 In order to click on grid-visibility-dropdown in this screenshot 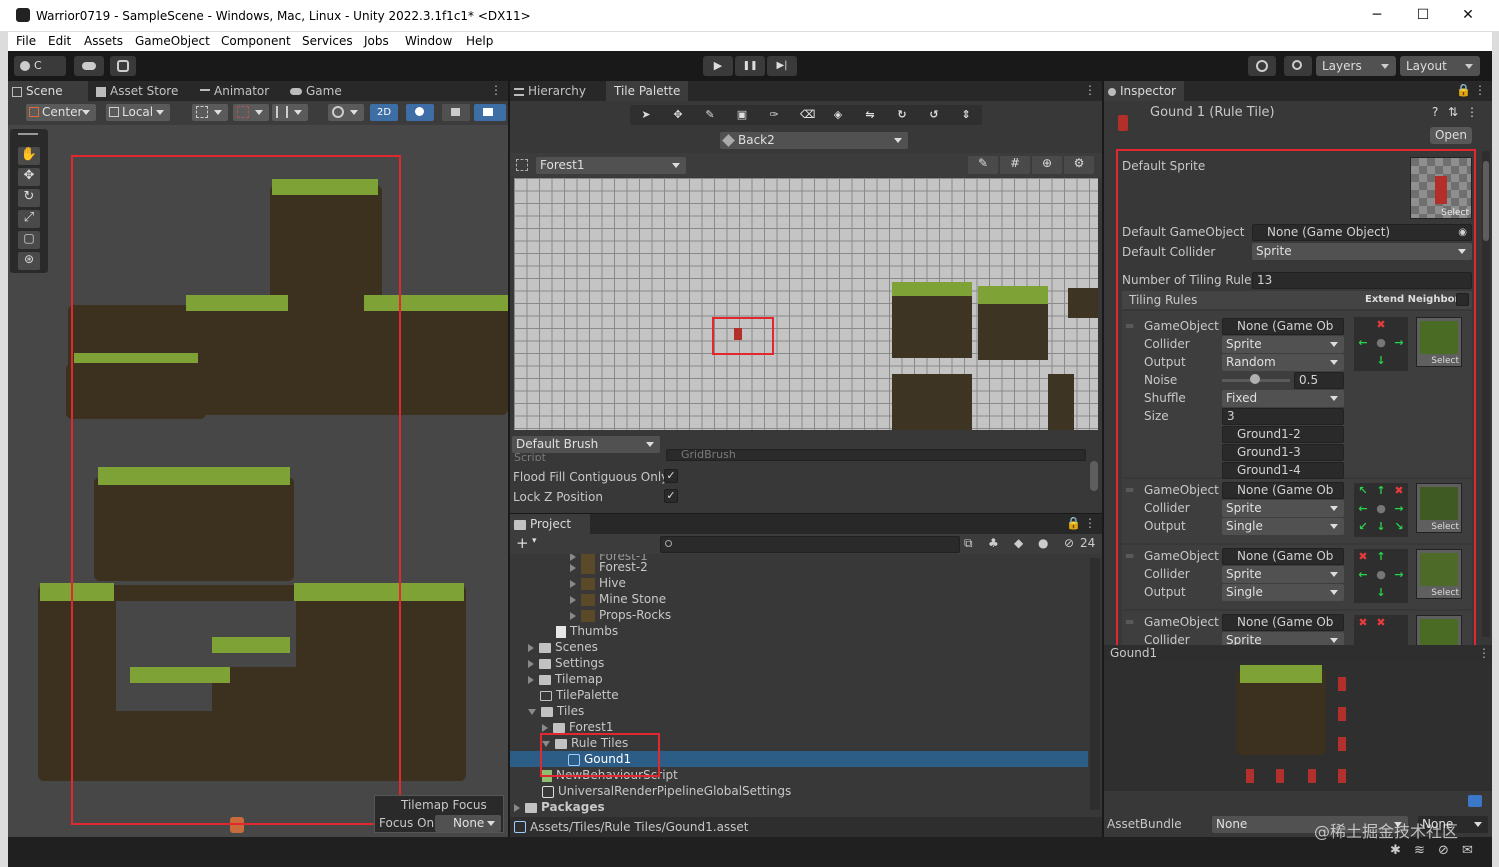, I will do `click(290, 112)`.